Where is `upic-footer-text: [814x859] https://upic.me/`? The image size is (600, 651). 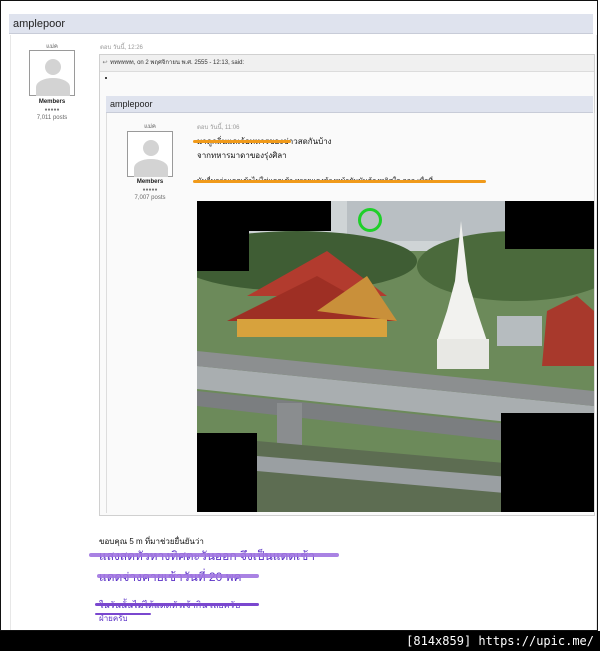
upic-footer-text: [814x859] https://upic.me/ is located at coordinates (500, 641).